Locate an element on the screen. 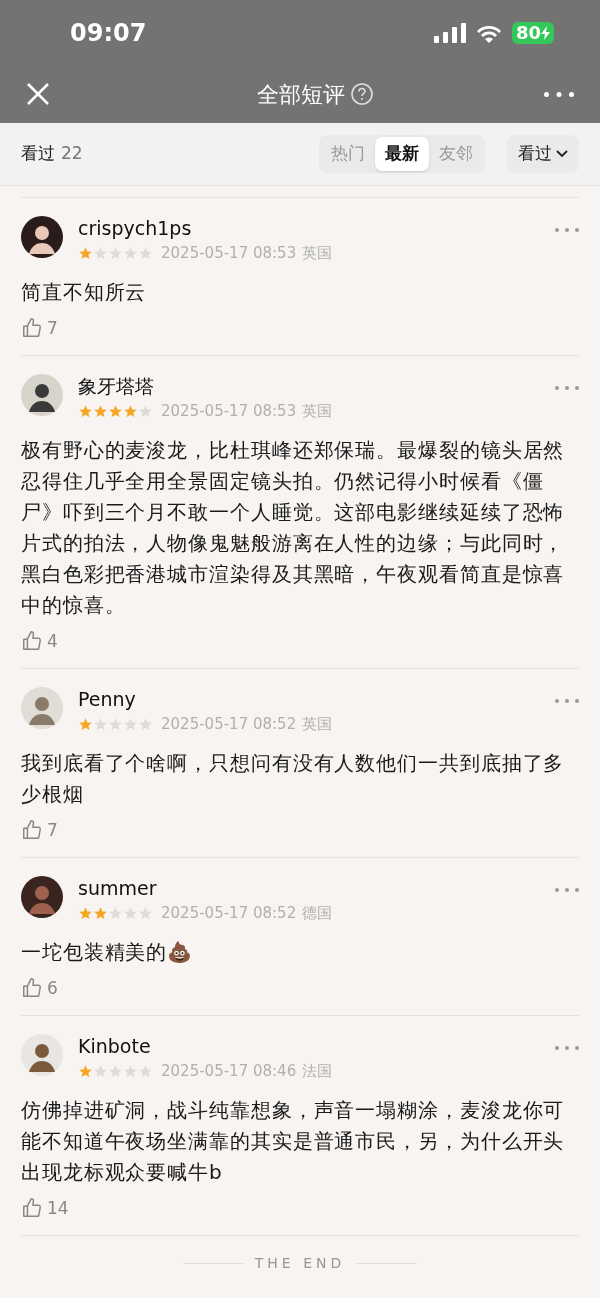 The image size is (600, 1298). review-region: 德国 is located at coordinates (317, 913).